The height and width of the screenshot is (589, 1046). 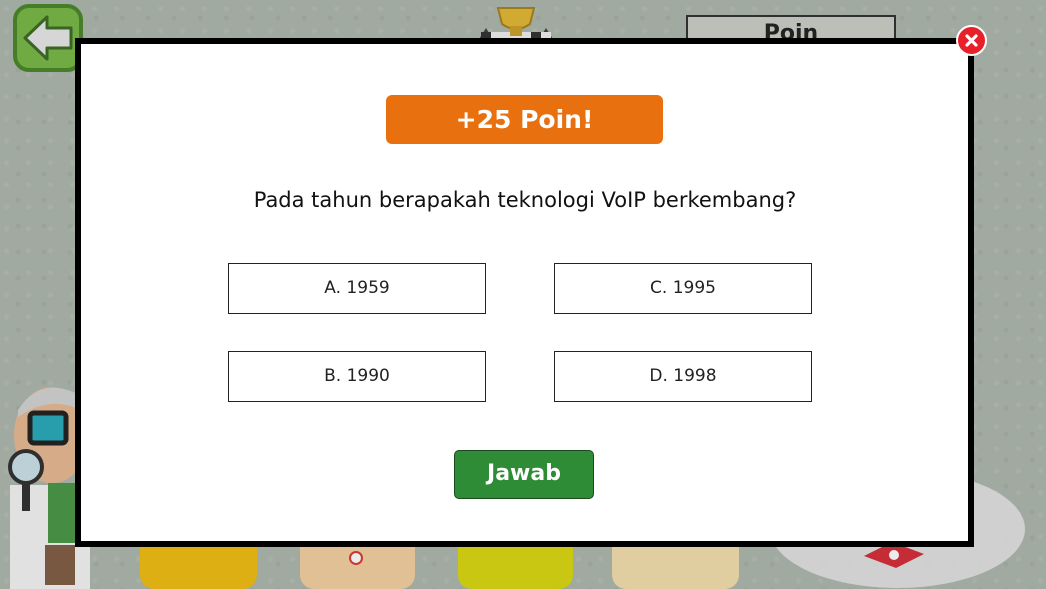 What do you see at coordinates (683, 376) in the screenshot?
I see `option-d: D. 1998` at bounding box center [683, 376].